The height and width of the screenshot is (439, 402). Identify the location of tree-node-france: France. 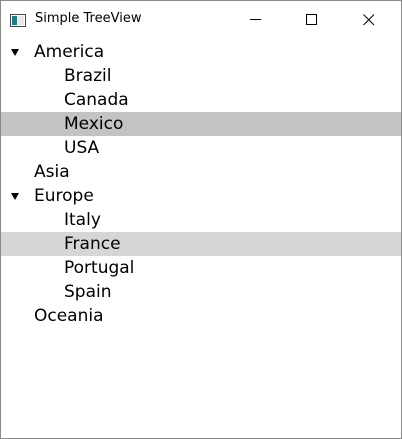
(201, 244).